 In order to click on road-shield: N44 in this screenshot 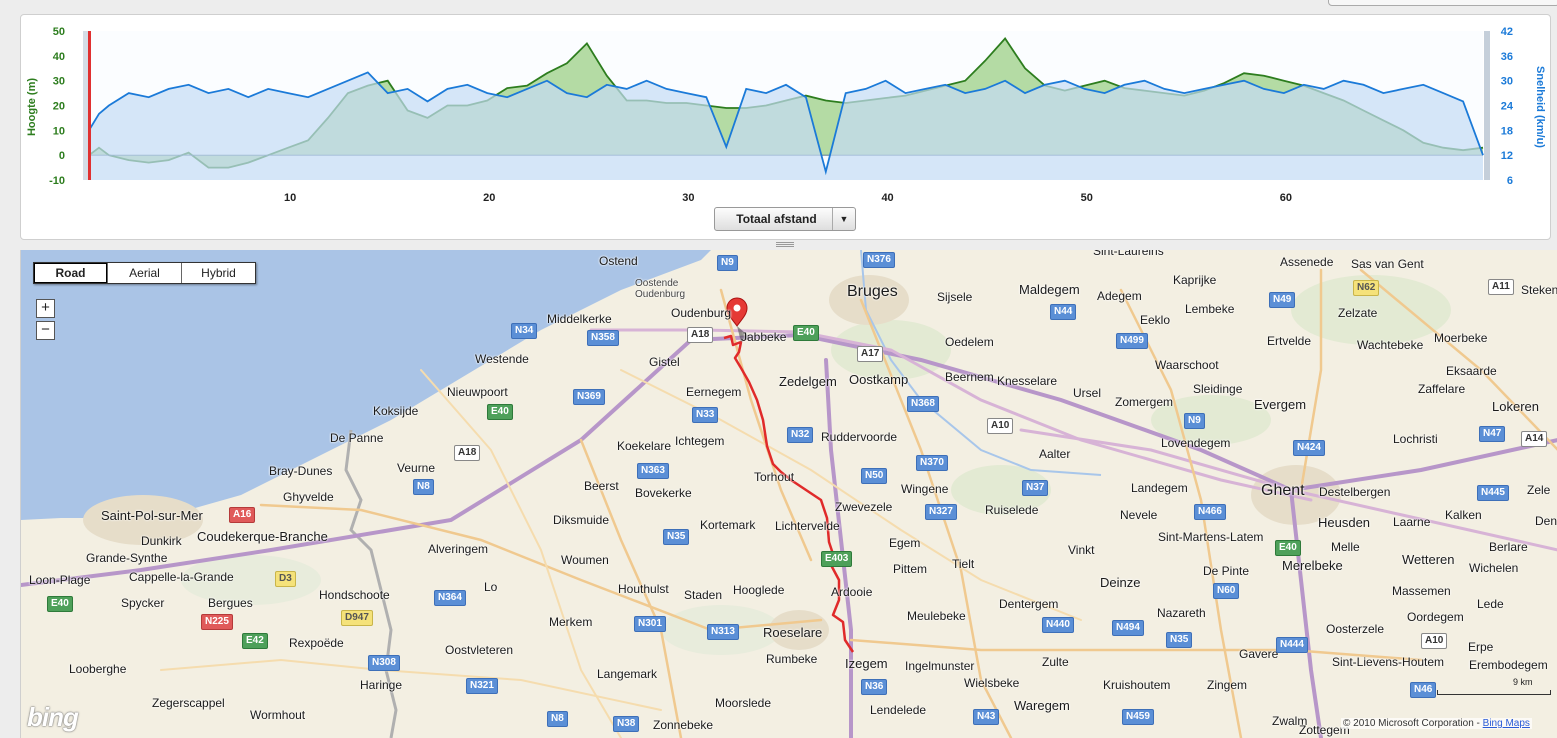, I will do `click(1063, 312)`.